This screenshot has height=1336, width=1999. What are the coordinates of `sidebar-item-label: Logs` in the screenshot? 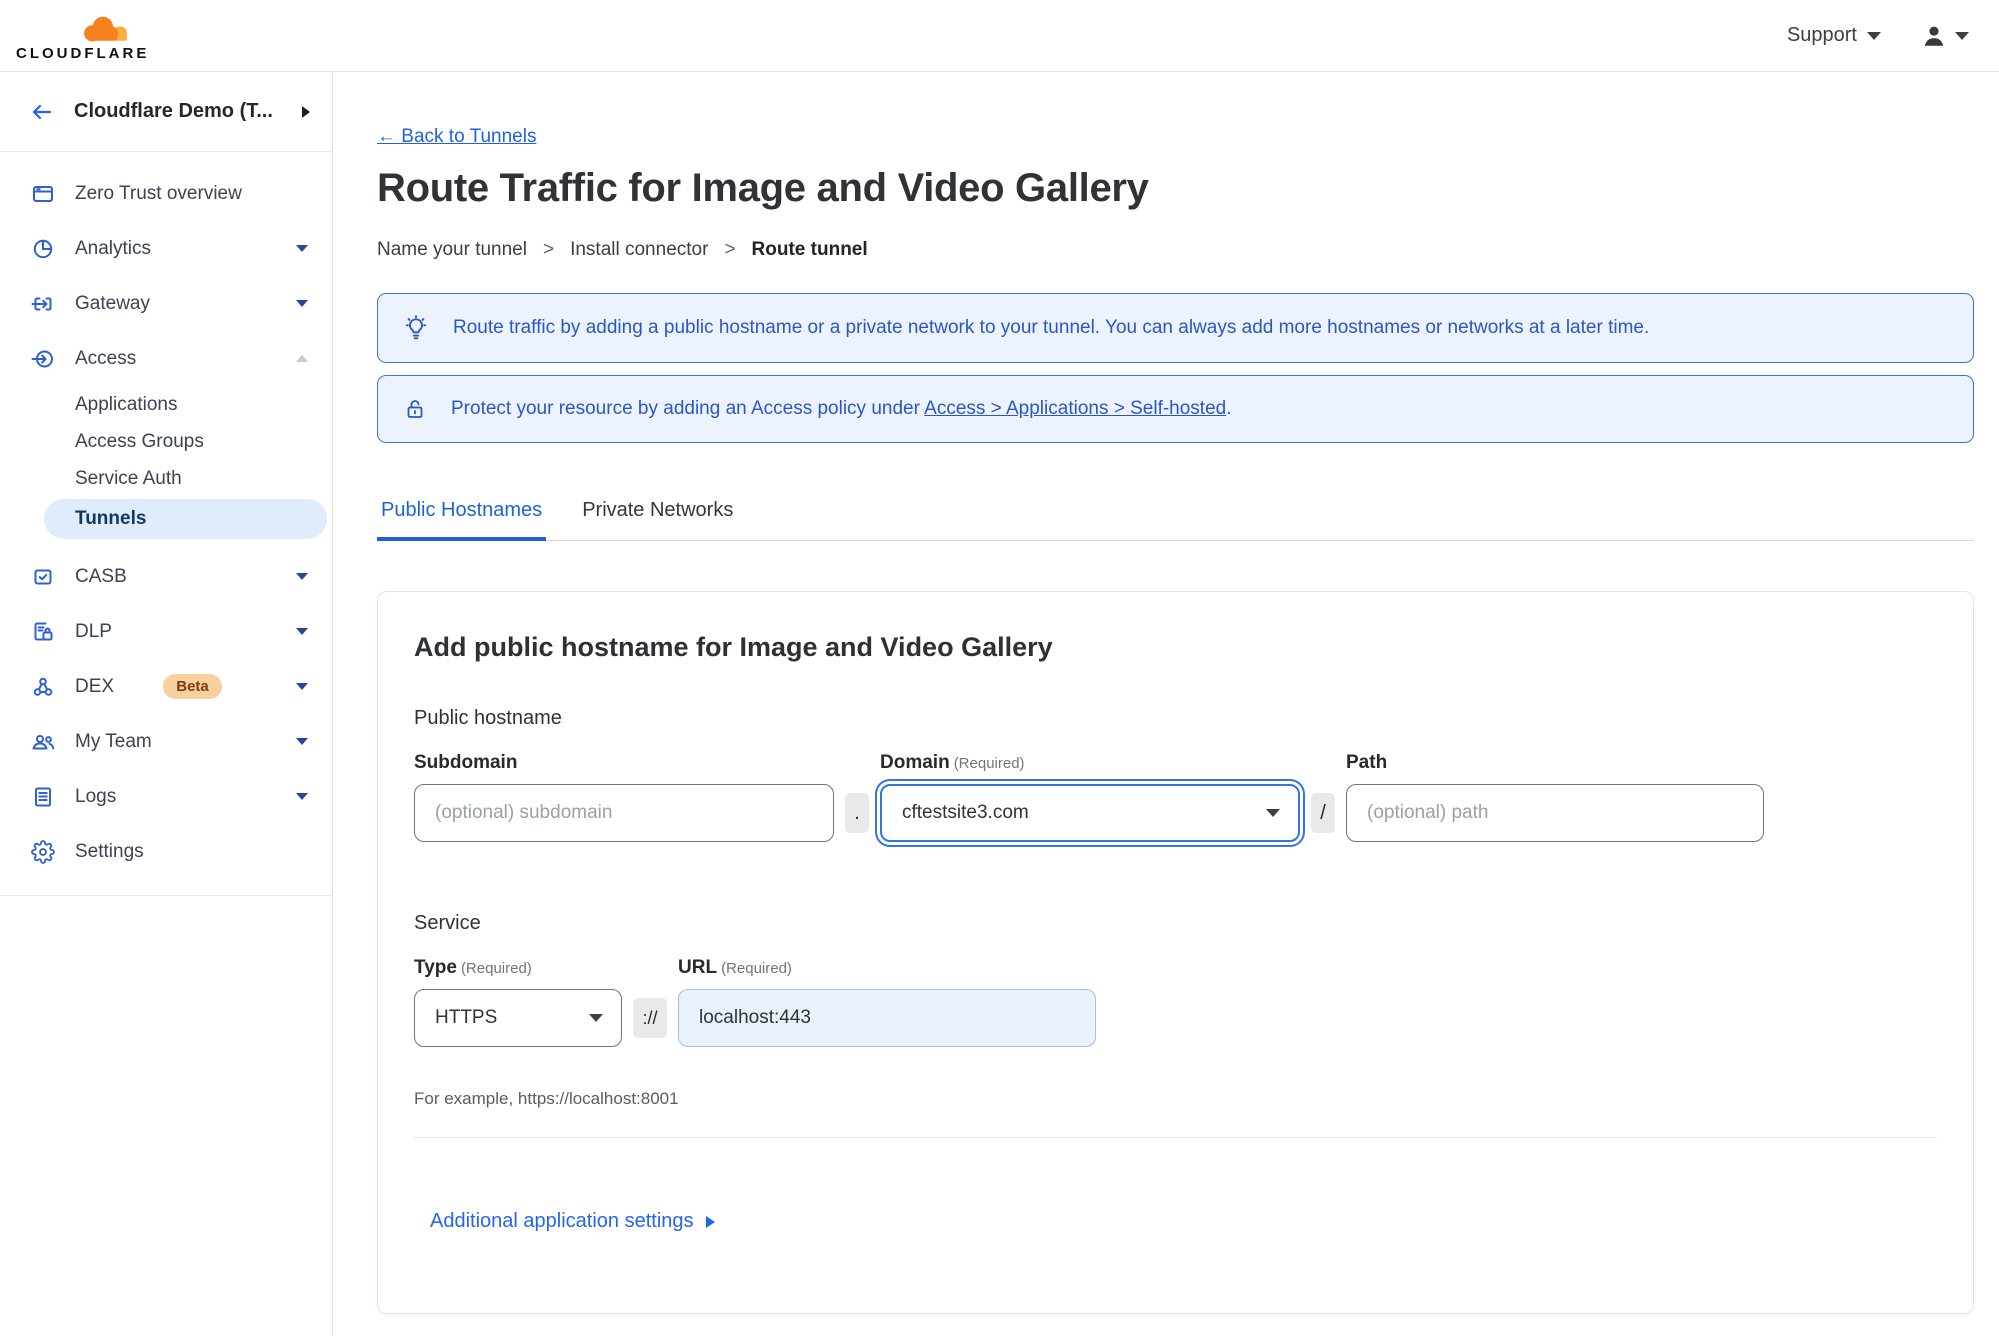 It's located at (96, 796).